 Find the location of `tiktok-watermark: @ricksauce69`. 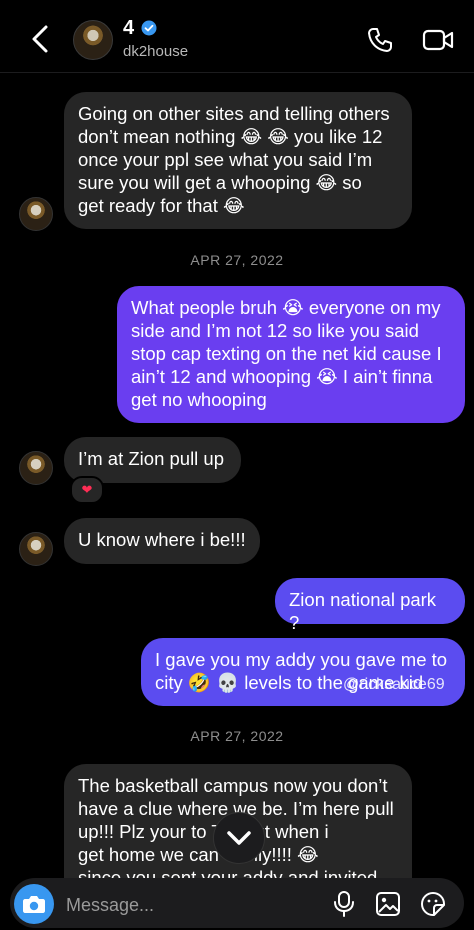

tiktok-watermark: @ricksauce69 is located at coordinates (394, 684).